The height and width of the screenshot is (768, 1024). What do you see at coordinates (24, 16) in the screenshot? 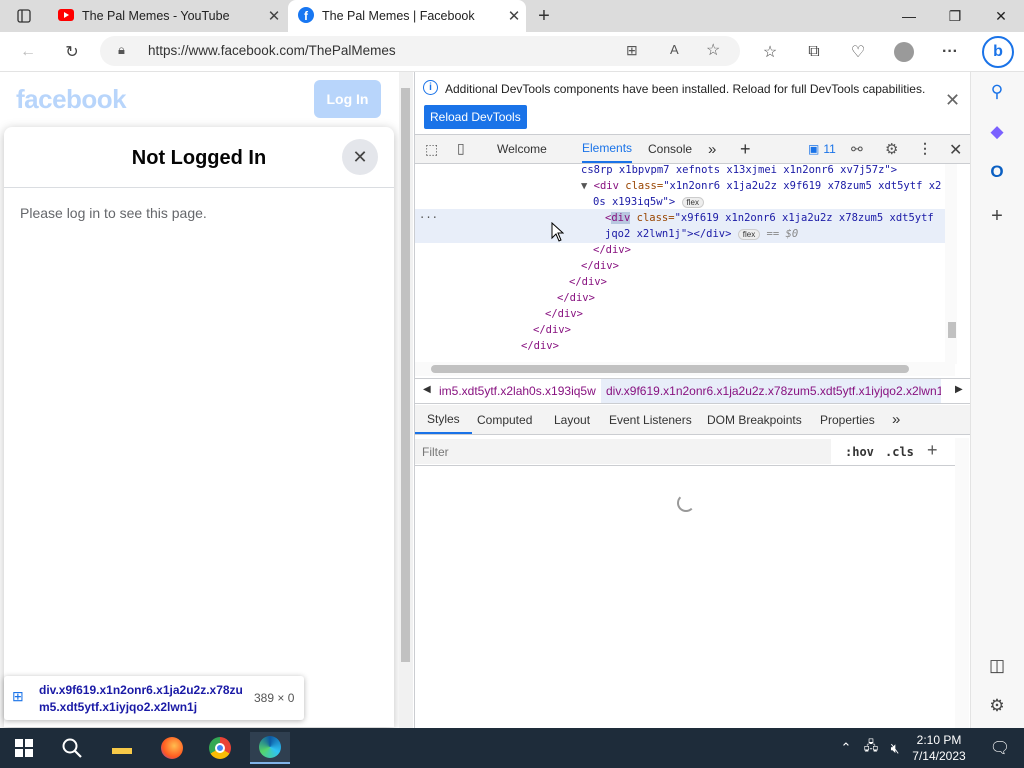
I see `tab-actions-icon` at bounding box center [24, 16].